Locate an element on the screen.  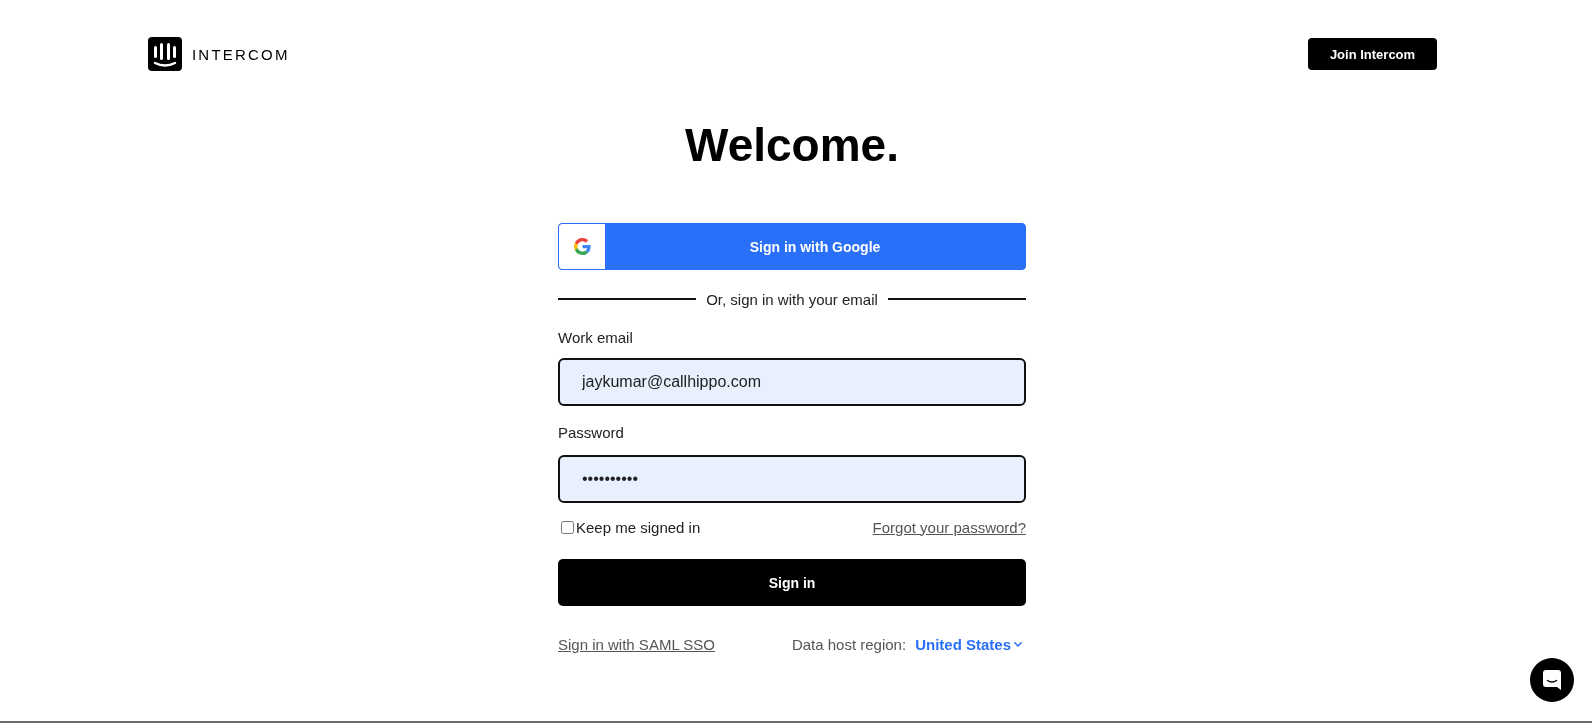
email-field: jaykumar@callhippo.com is located at coordinates (792, 382).